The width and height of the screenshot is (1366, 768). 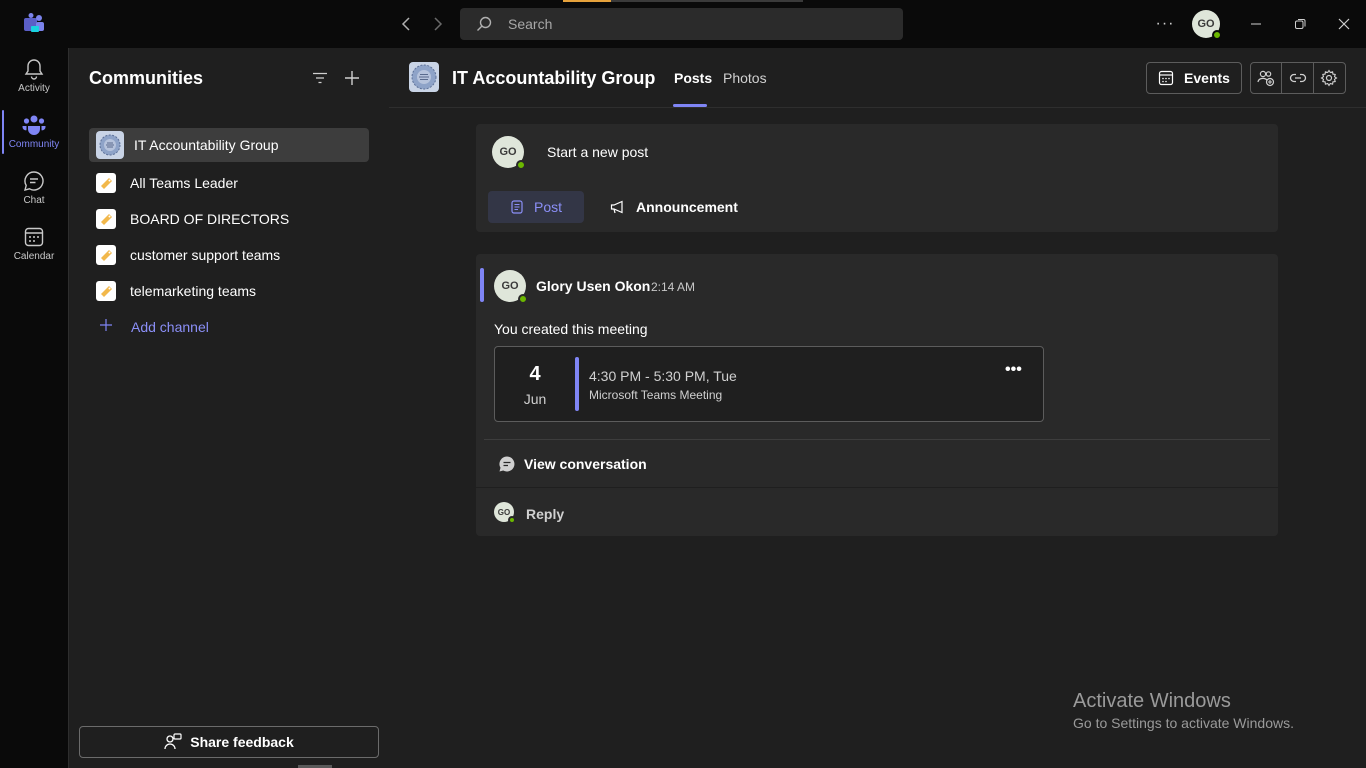 What do you see at coordinates (34, 24) in the screenshot?
I see `teams-logo-icon` at bounding box center [34, 24].